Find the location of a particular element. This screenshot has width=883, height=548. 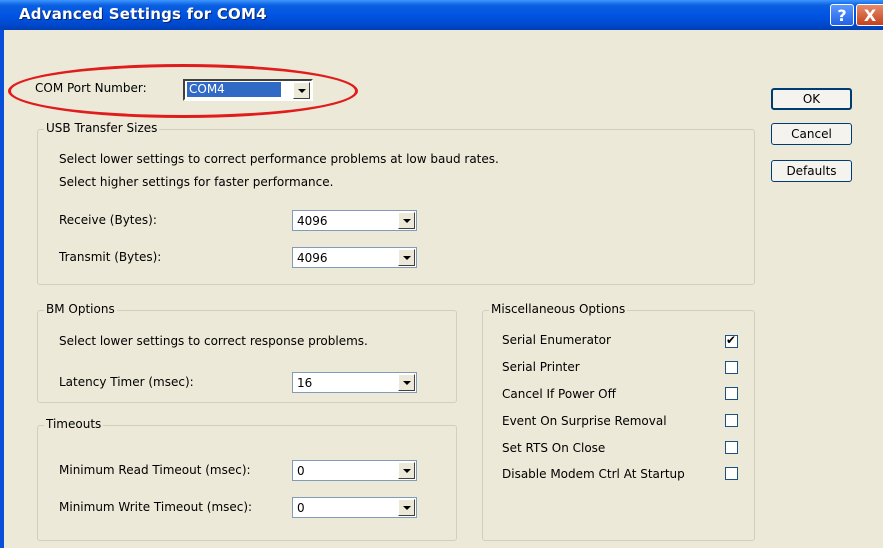

misc-option-label: Disable Modem Ctrl At Startup is located at coordinates (593, 474).